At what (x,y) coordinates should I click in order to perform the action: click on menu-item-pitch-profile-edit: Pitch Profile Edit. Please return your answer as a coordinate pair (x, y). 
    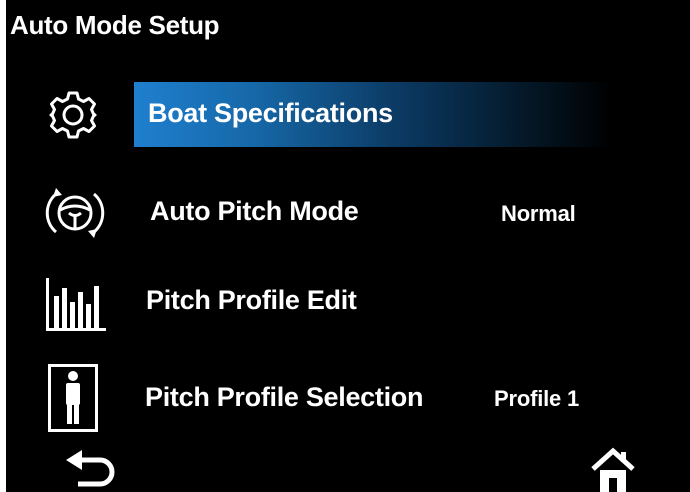
    Looking at the image, I should click on (348, 302).